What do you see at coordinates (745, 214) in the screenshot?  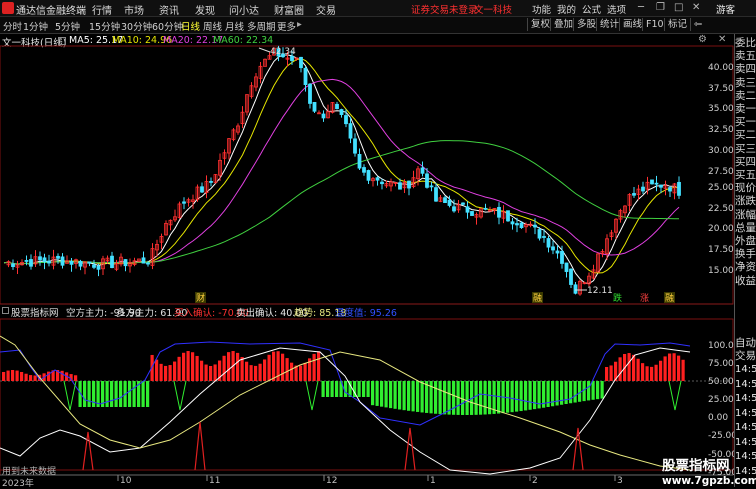 I see `quote-field-label: 涨幅` at bounding box center [745, 214].